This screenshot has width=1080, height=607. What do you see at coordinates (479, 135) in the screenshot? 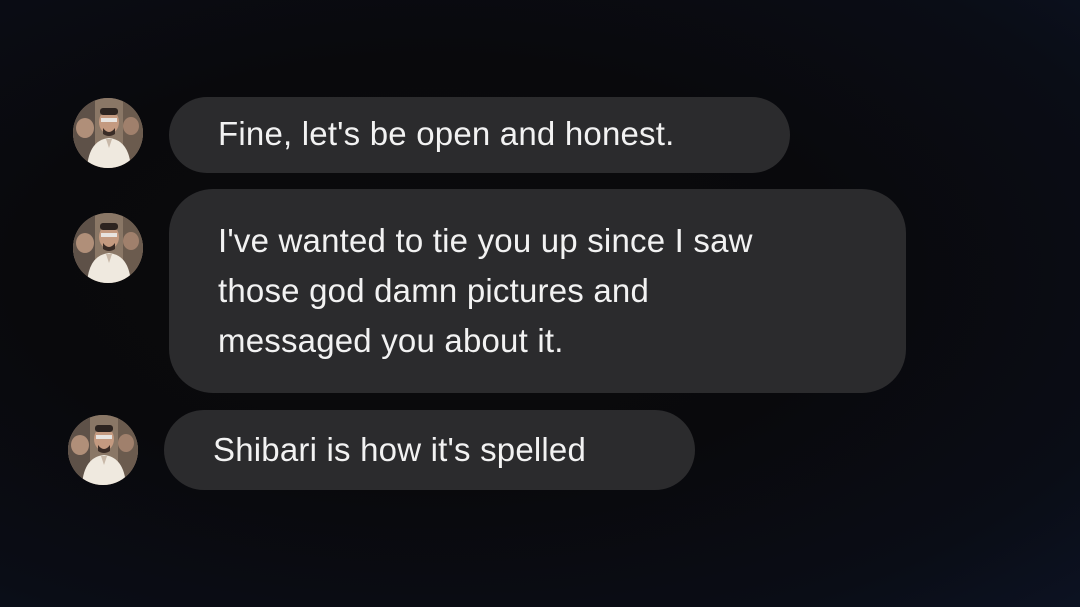
I see `message-bubble: Fine, let's be open and honest.` at bounding box center [479, 135].